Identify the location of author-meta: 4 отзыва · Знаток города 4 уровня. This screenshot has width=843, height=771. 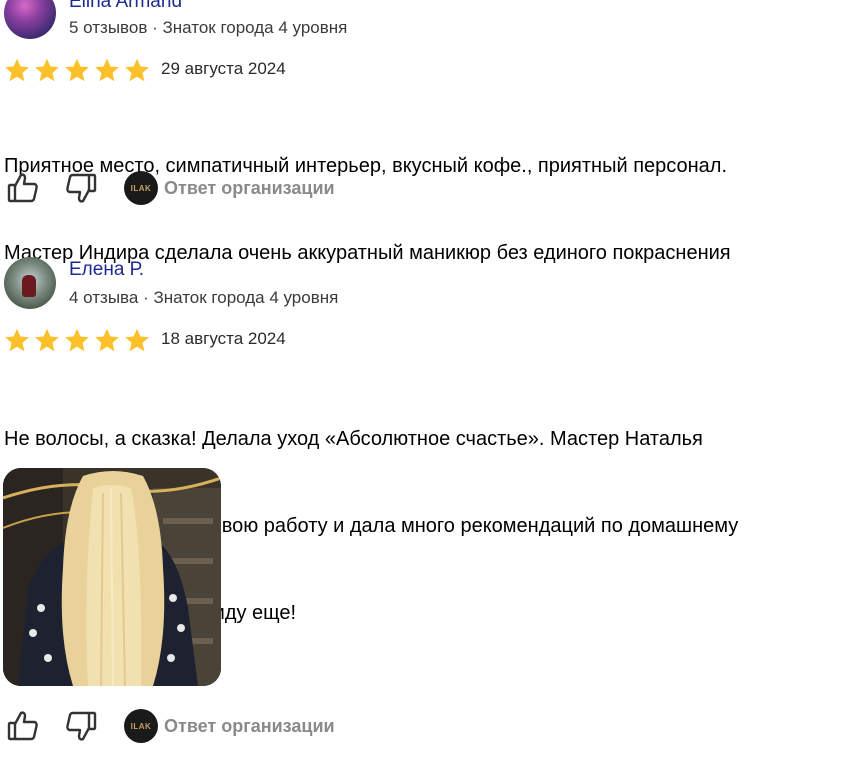
(204, 297).